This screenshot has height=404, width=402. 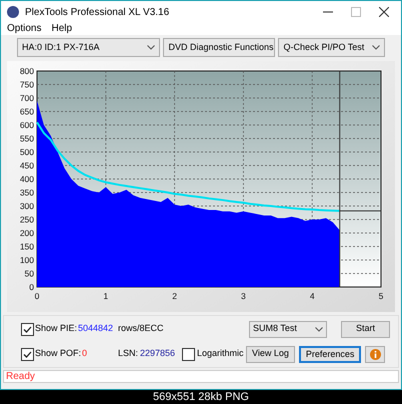 What do you see at coordinates (51, 354) in the screenshot?
I see `show-pof-checkbox: Show POF:` at bounding box center [51, 354].